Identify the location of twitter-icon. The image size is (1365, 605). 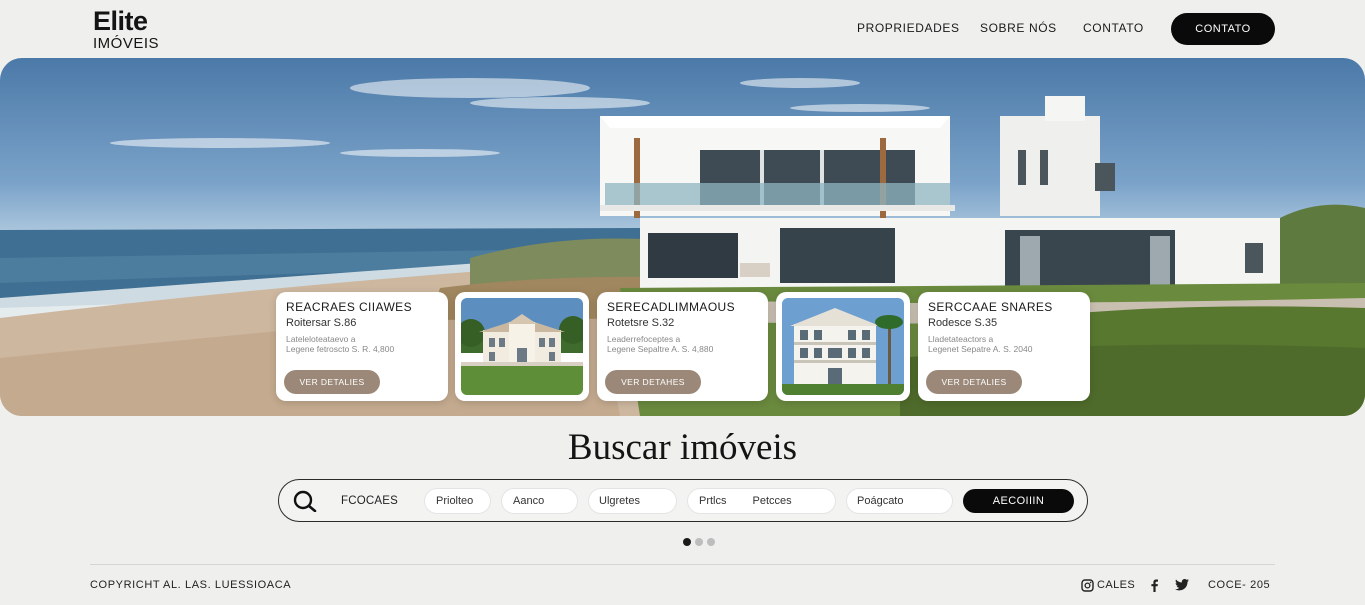
(1182, 585).